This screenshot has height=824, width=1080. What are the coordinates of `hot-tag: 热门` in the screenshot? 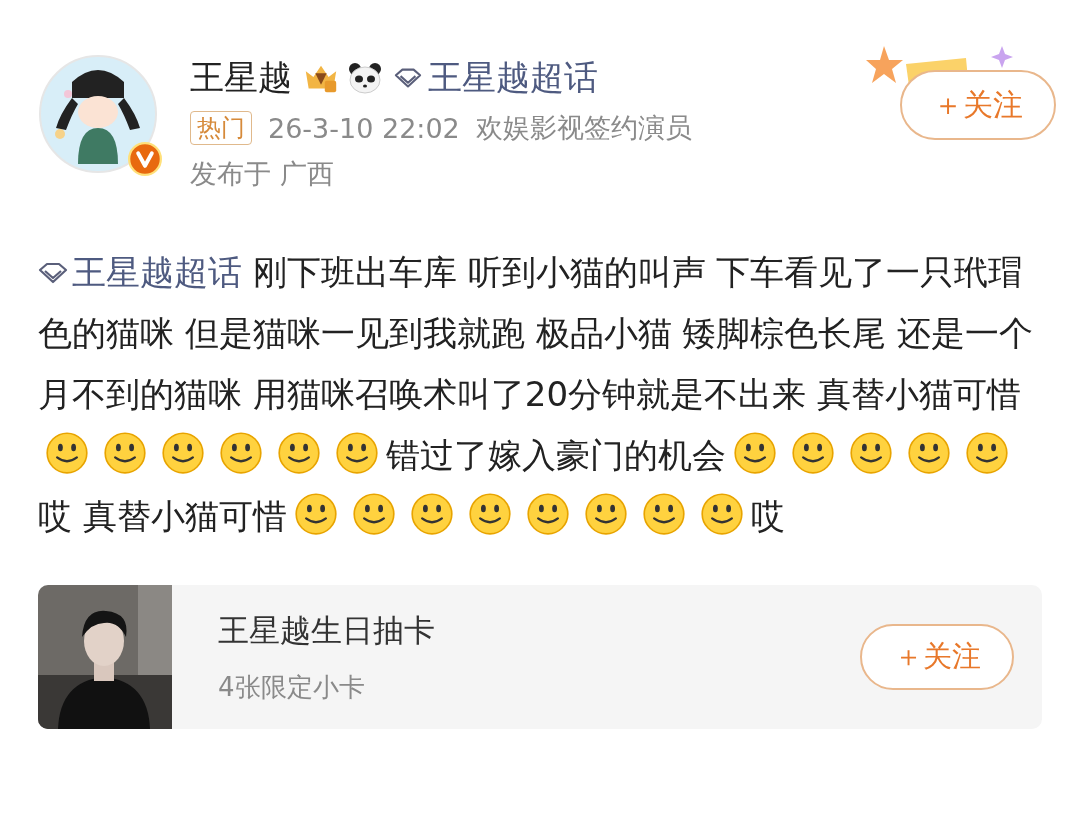 It's located at (221, 128).